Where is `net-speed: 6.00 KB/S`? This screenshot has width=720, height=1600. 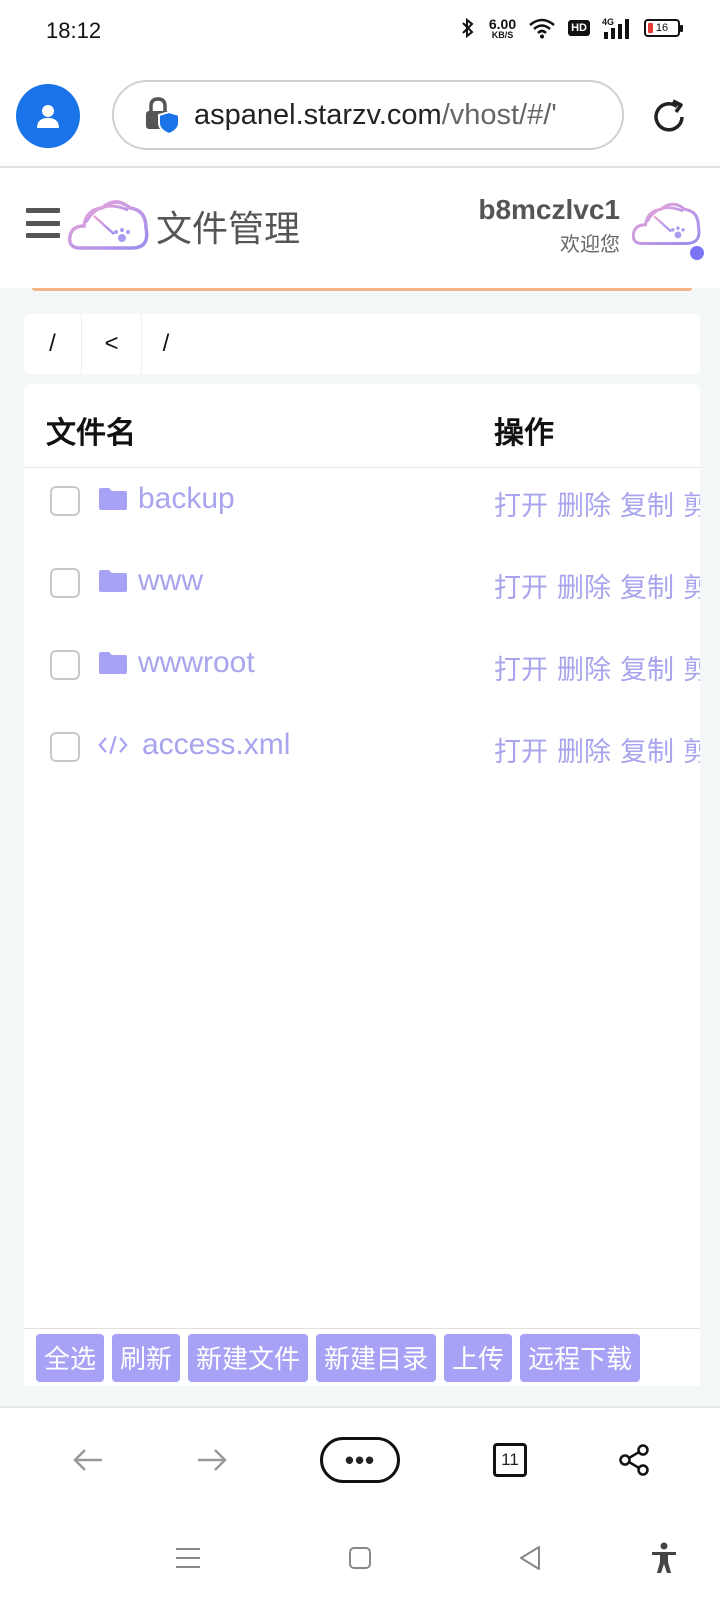 net-speed: 6.00 KB/S is located at coordinates (502, 28).